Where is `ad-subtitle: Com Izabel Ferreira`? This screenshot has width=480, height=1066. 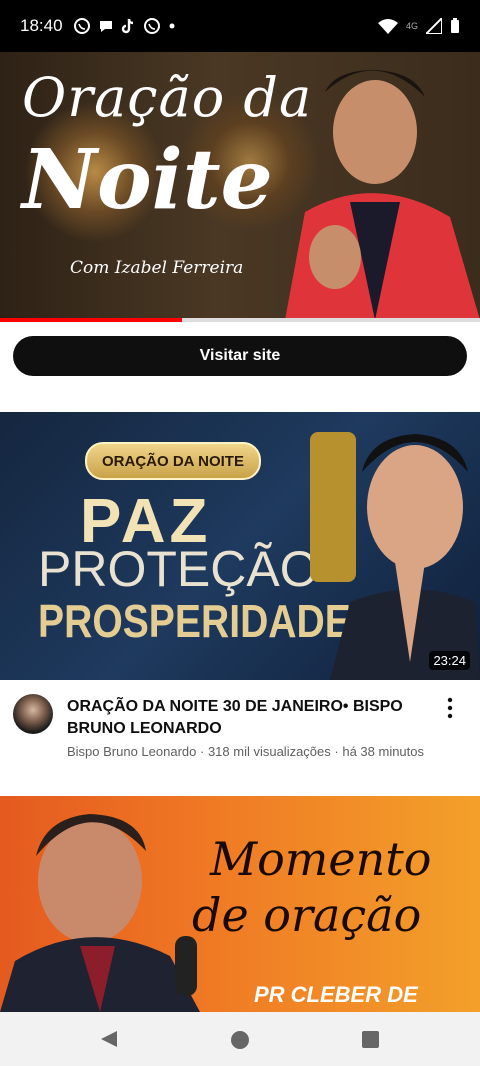
ad-subtitle: Com Izabel Ferreira is located at coordinates (157, 268).